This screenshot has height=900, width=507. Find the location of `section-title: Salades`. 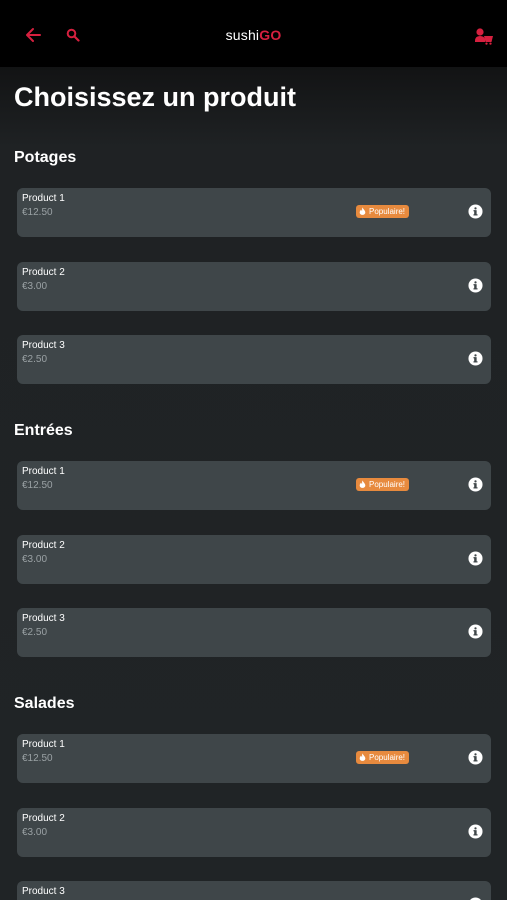

section-title: Salades is located at coordinates (44, 703).